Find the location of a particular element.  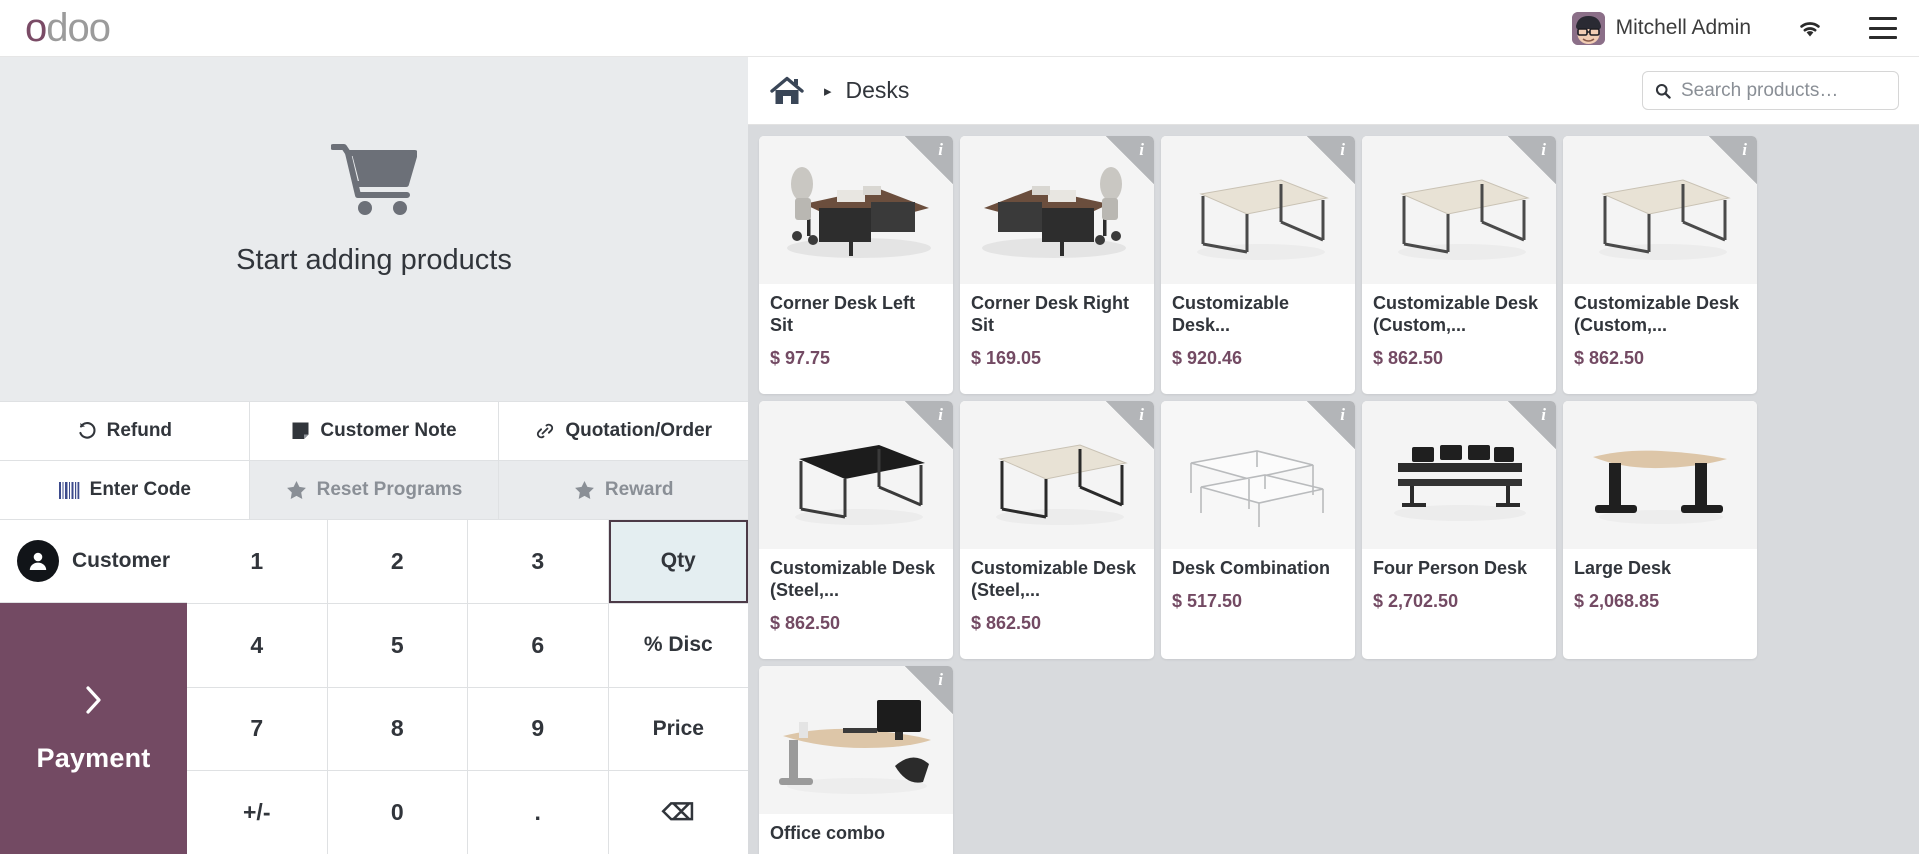

numpad-key-6: 6 is located at coordinates (538, 645).